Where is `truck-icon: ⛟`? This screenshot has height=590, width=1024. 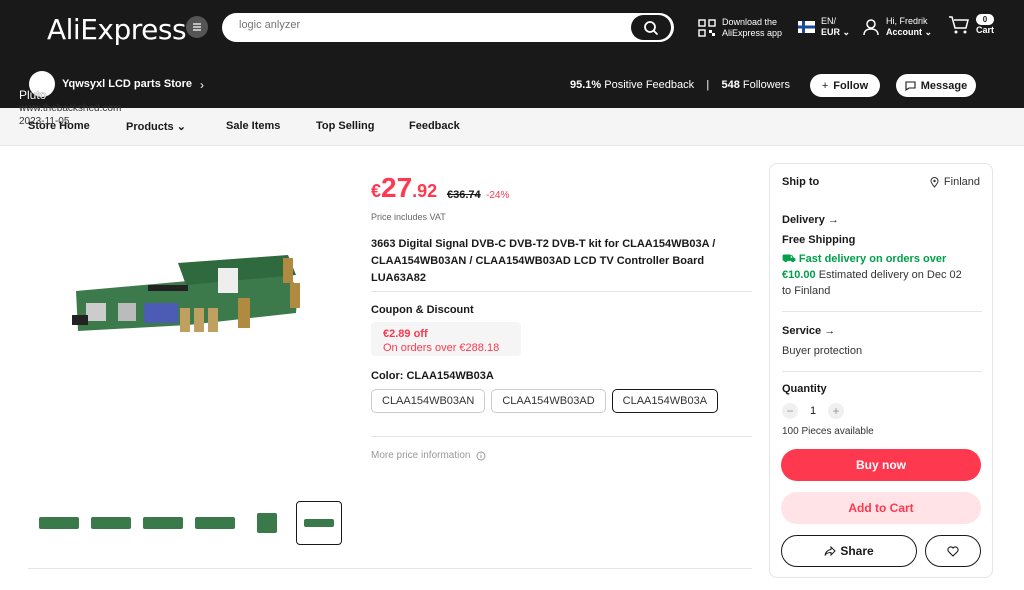 truck-icon: ⛟ is located at coordinates (789, 259).